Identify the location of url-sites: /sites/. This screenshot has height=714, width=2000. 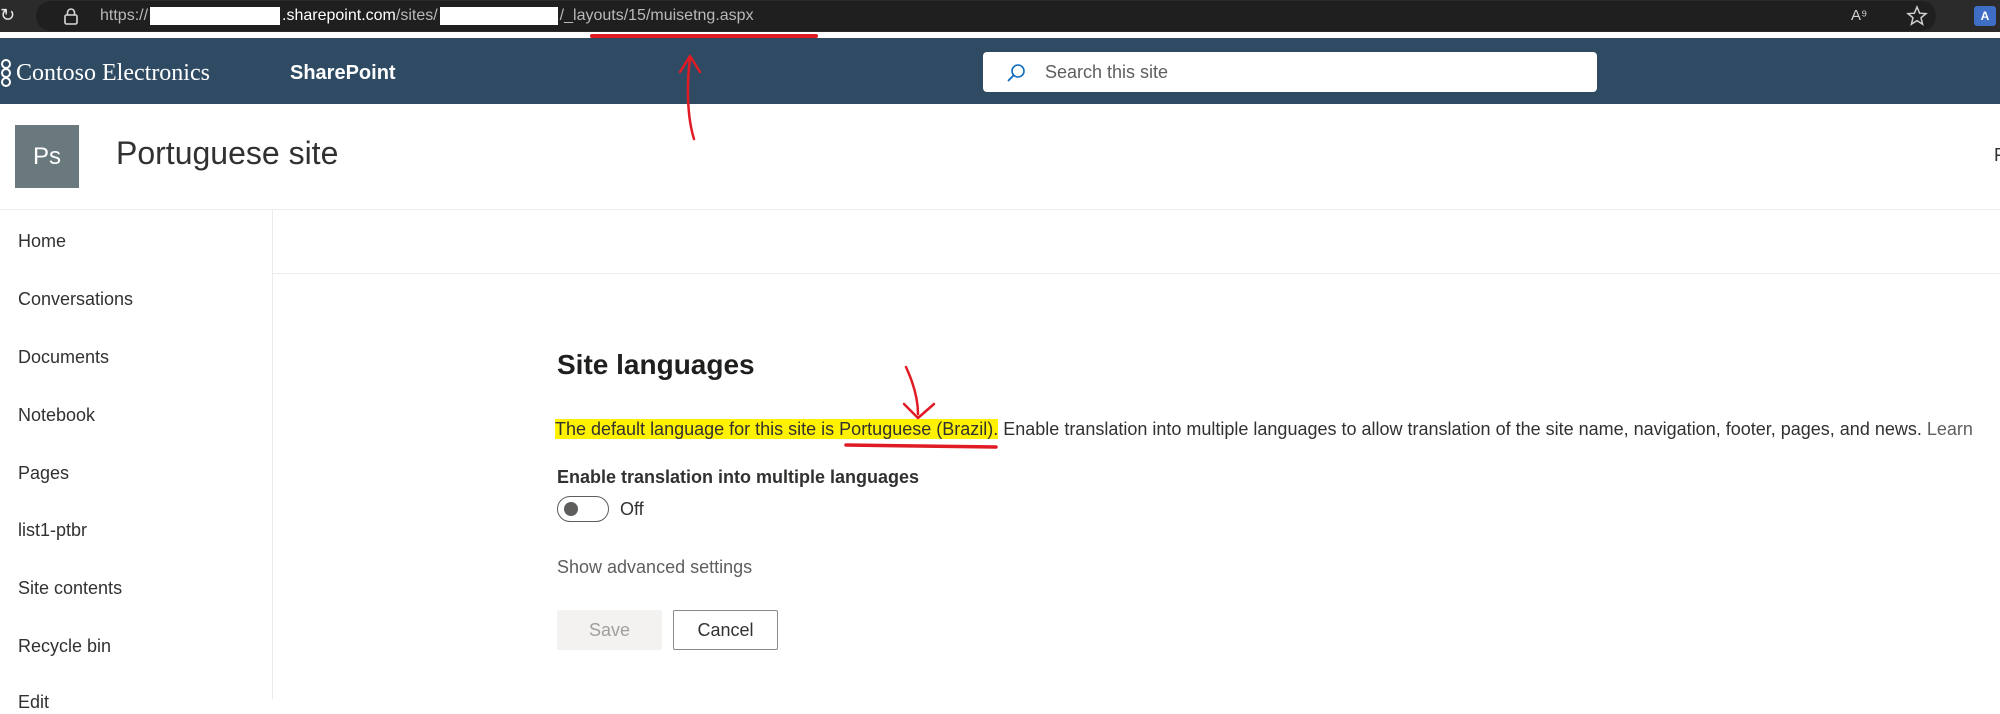
(416, 15).